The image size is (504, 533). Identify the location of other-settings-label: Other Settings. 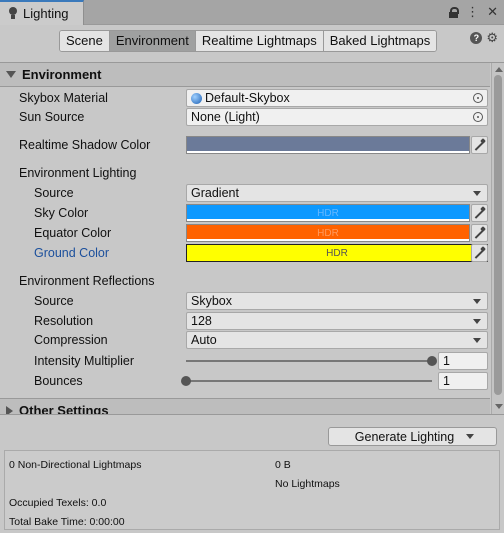
(64, 408).